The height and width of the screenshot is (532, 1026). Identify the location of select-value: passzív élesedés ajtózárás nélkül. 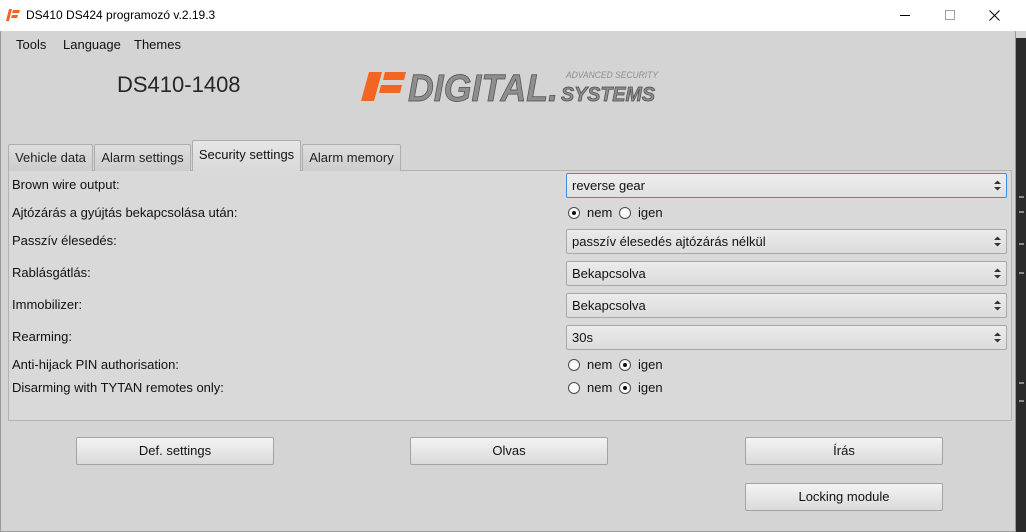
(669, 241).